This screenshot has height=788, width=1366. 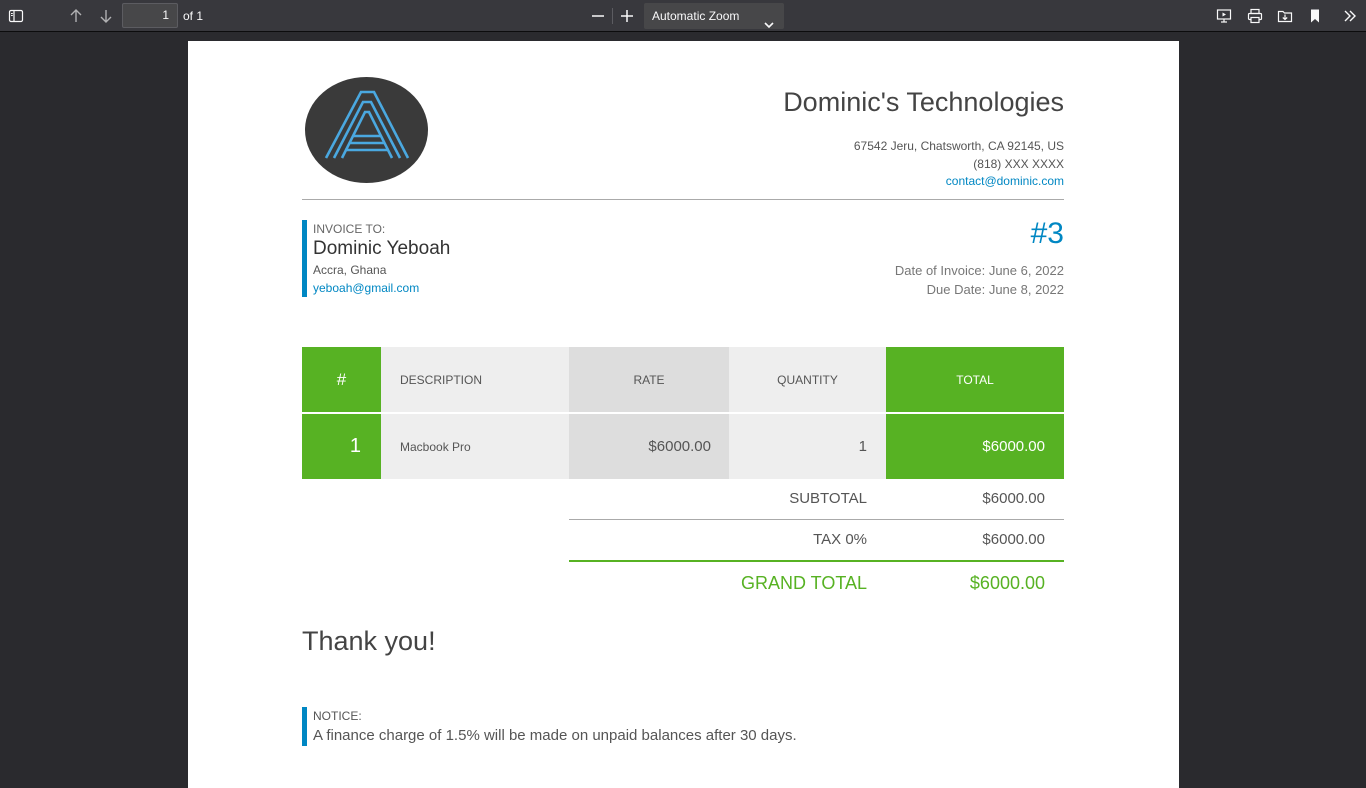 What do you see at coordinates (1350, 16) in the screenshot?
I see `double-chevron-icon` at bounding box center [1350, 16].